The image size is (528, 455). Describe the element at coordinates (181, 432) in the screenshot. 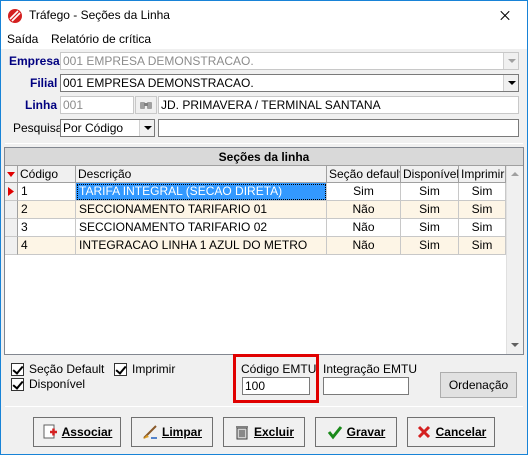

I see `limpar-label: Limpar` at that location.